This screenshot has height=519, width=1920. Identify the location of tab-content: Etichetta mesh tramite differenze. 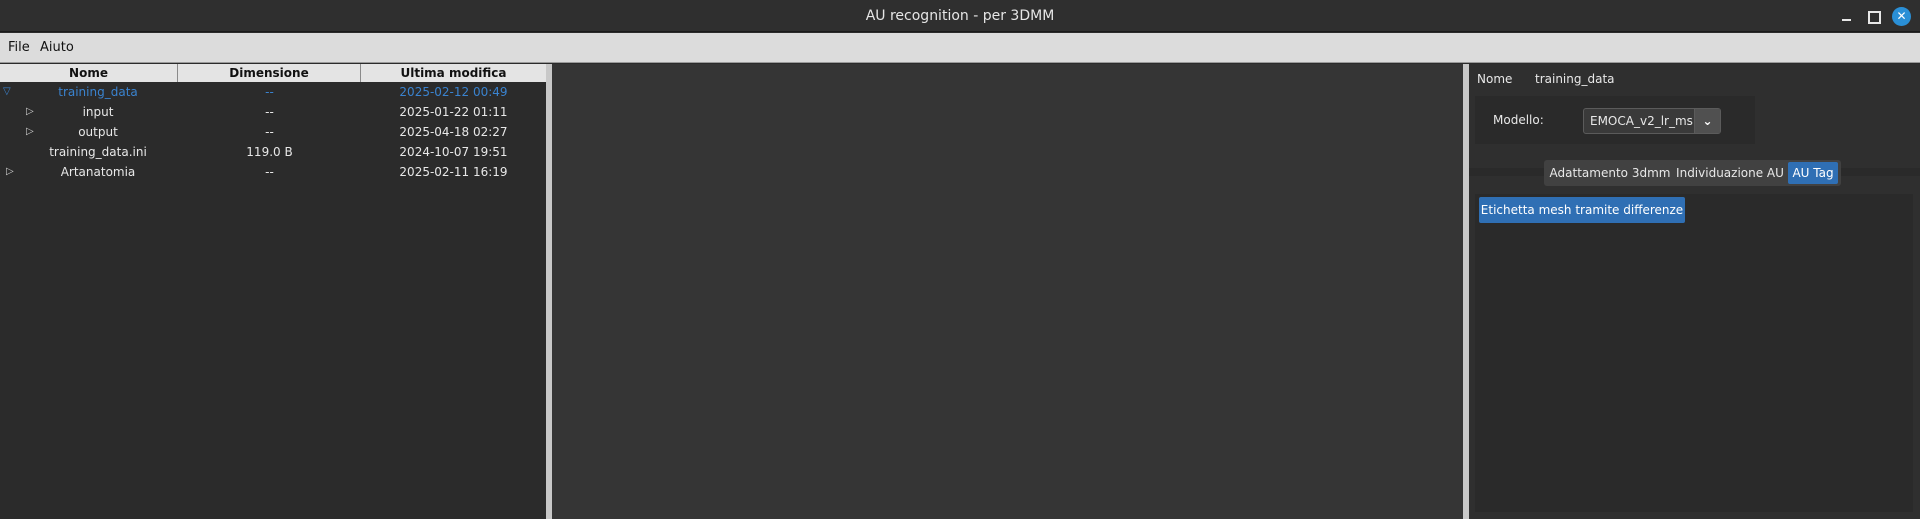
(1694, 353).